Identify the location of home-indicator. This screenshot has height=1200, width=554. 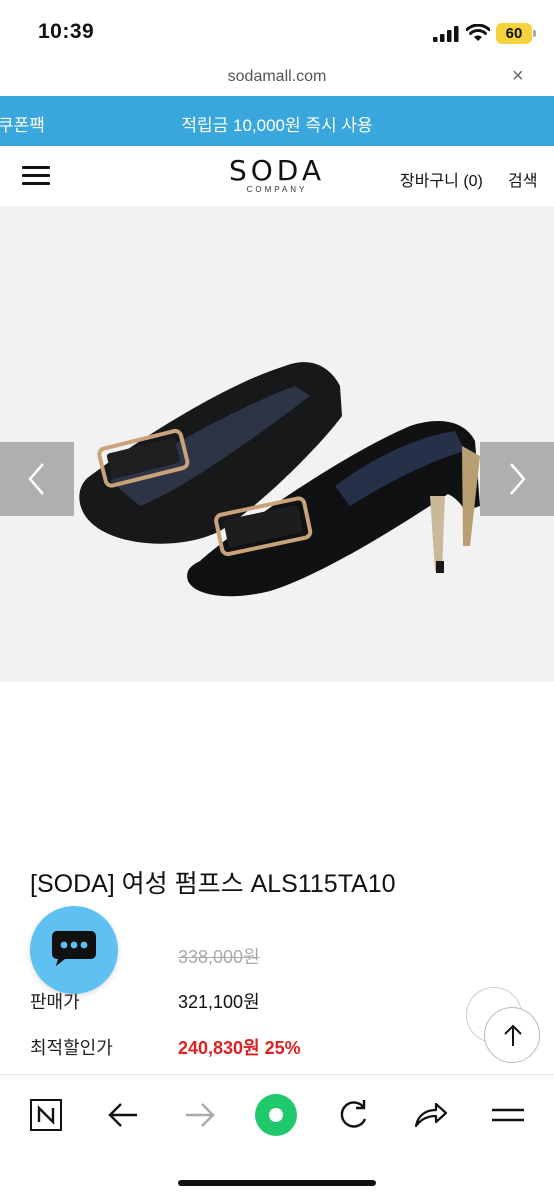
(277, 1183).